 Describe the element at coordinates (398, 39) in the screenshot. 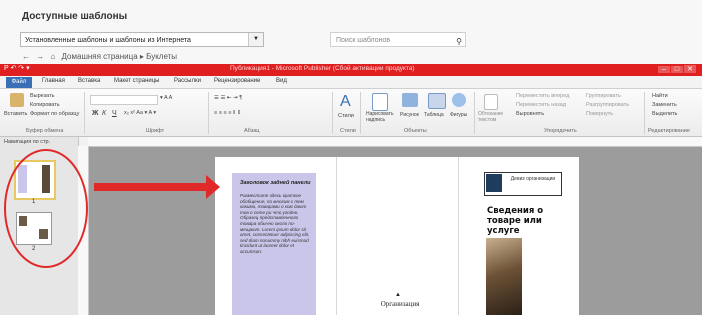

I see `templates-search-input: Поиск шаблонов ⚲` at that location.